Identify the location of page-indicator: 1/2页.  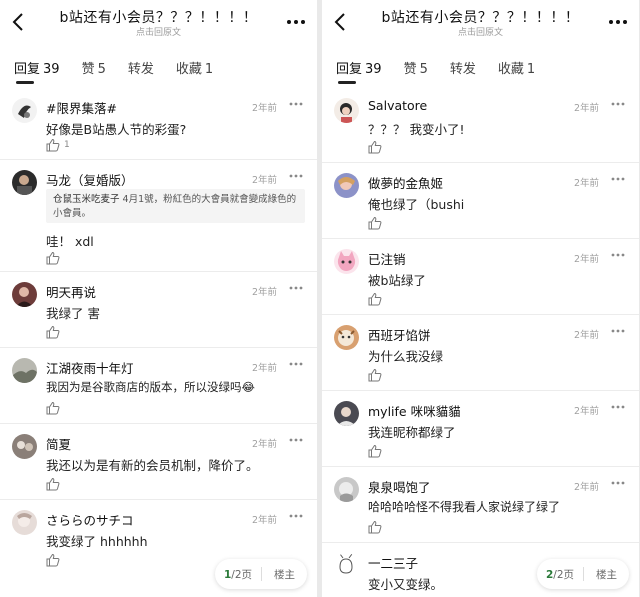
(238, 574).